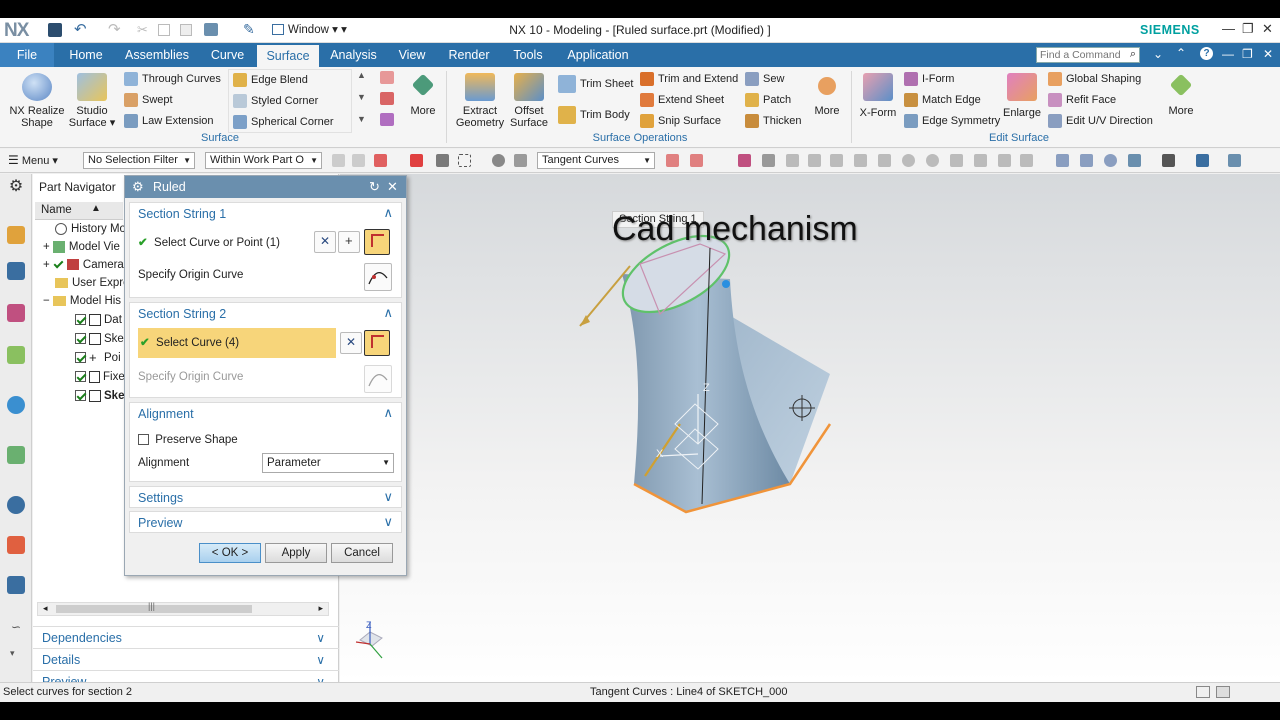 The width and height of the screenshot is (1280, 720). Describe the element at coordinates (1080, 55) in the screenshot. I see `find-command-input` at that location.